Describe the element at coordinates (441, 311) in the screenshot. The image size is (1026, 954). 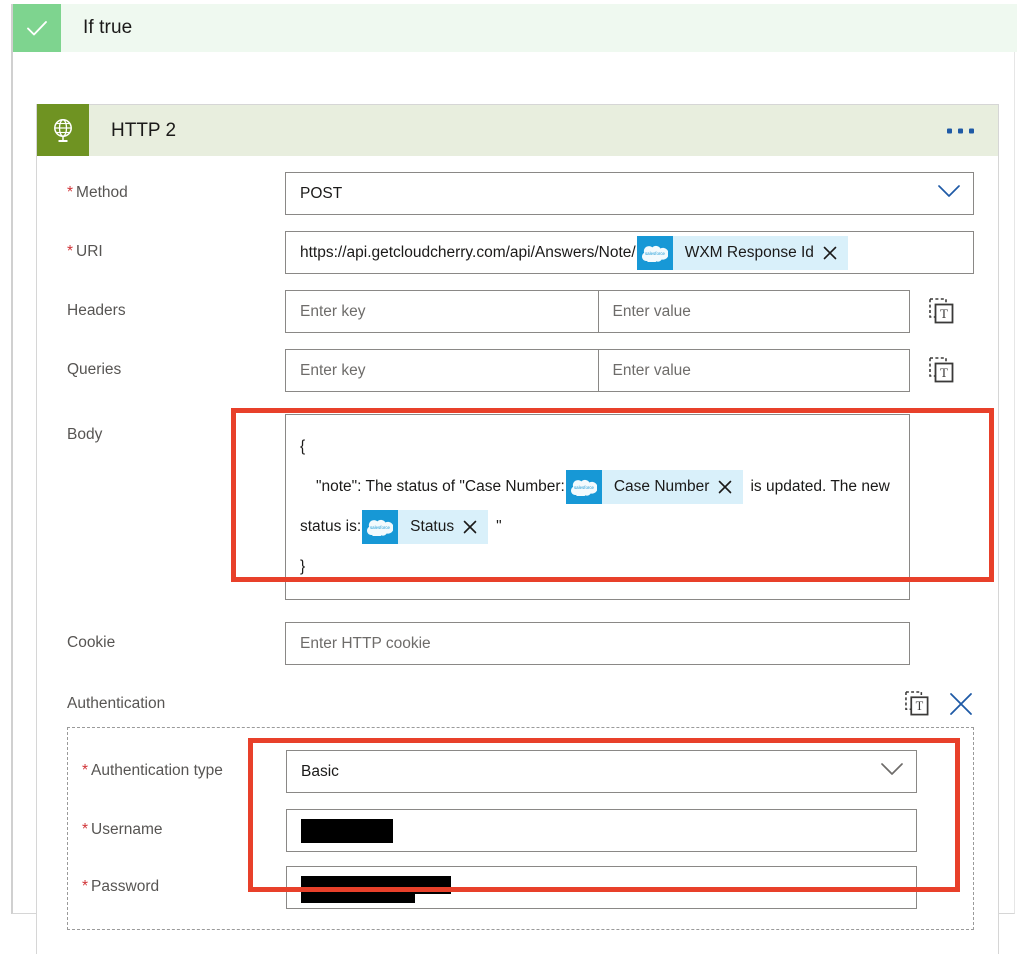
I see `headers-key-input: Enter key` at that location.